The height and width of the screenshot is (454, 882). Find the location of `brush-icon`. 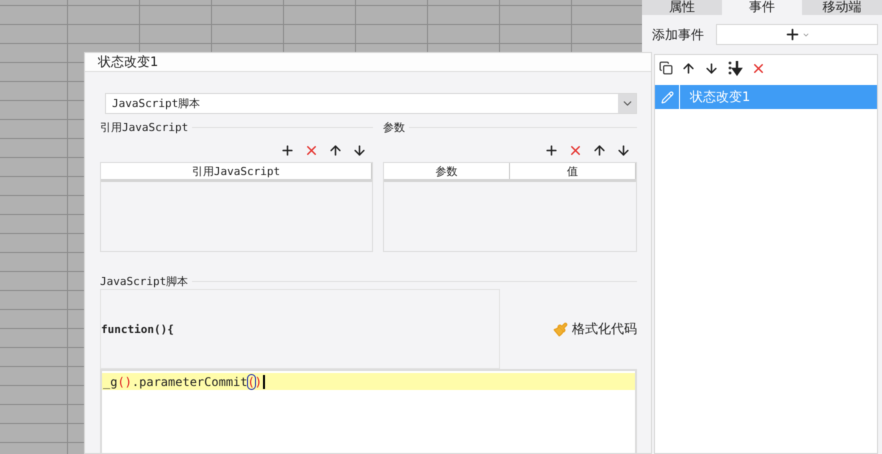

brush-icon is located at coordinates (560, 329).